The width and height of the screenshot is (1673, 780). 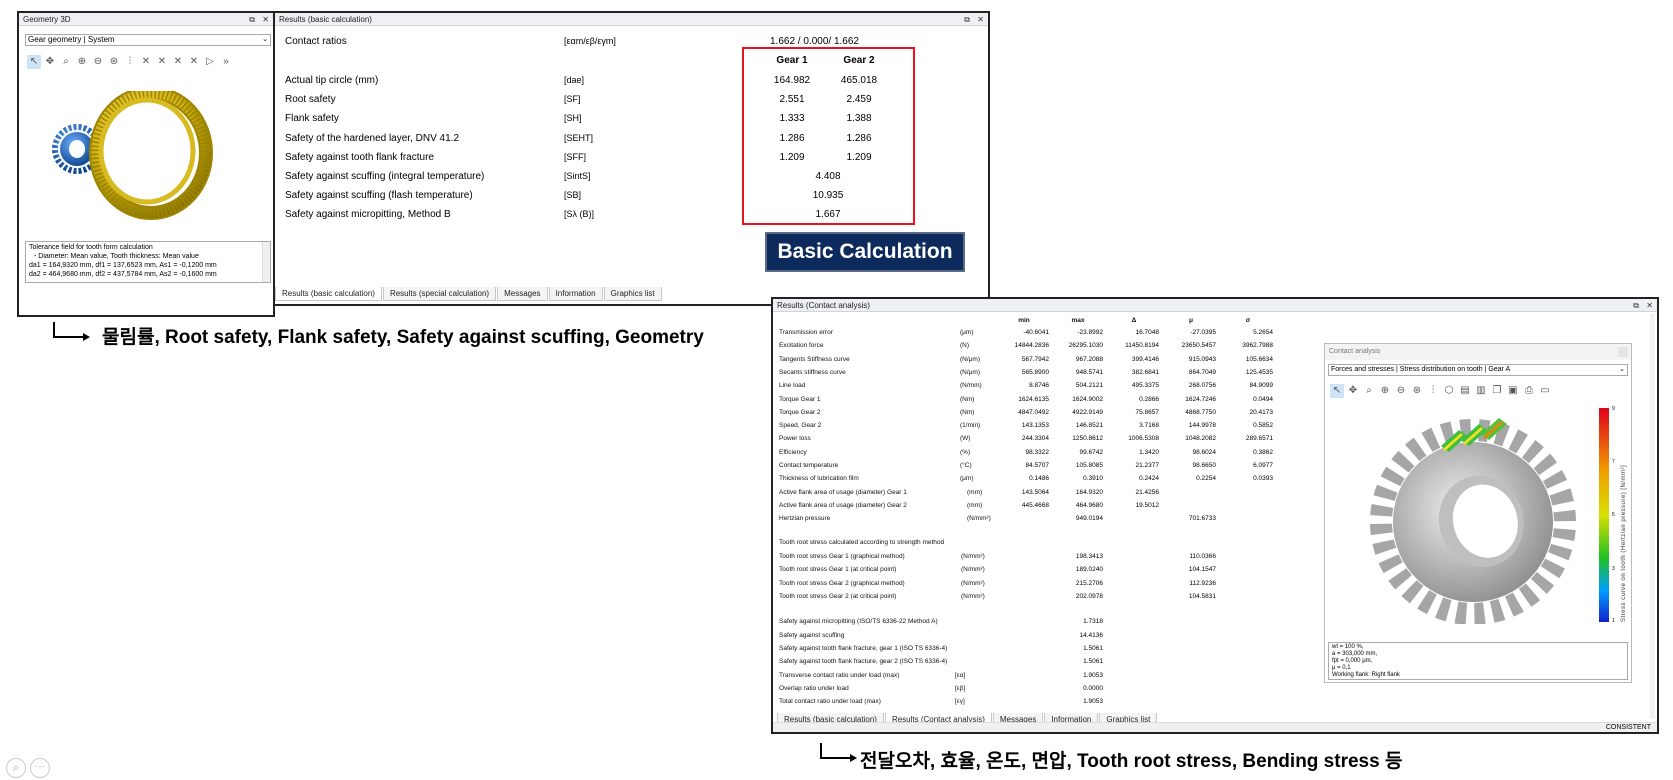 I want to click on copy-icon: ❐, so click(x=1497, y=391).